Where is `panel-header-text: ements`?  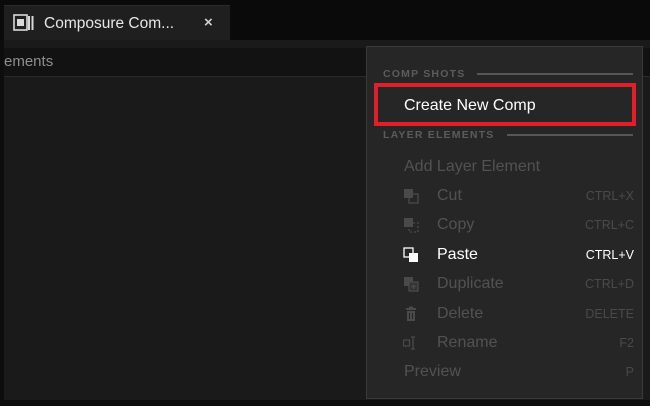 panel-header-text: ements is located at coordinates (29, 61).